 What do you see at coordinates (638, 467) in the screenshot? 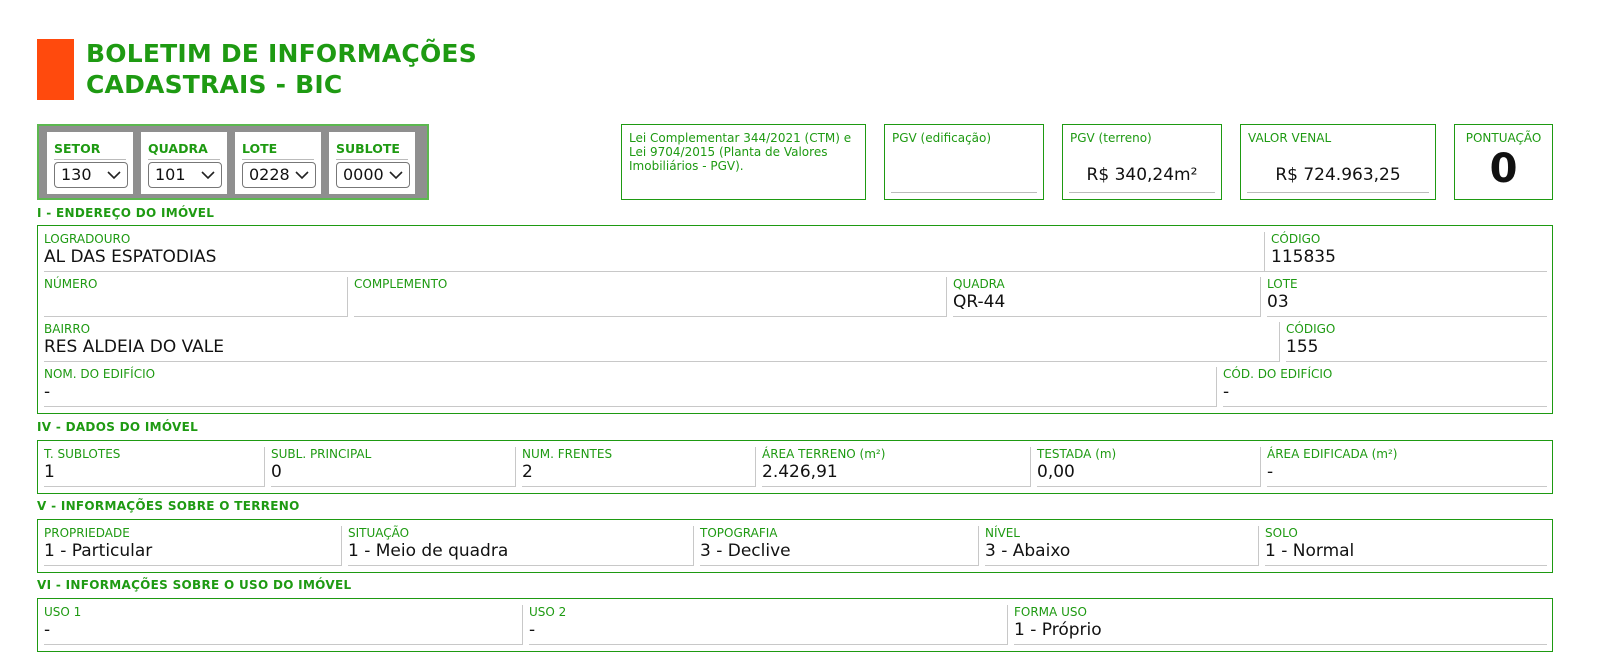
I see `num-frentes-field: NUM. FRENTES 2` at bounding box center [638, 467].